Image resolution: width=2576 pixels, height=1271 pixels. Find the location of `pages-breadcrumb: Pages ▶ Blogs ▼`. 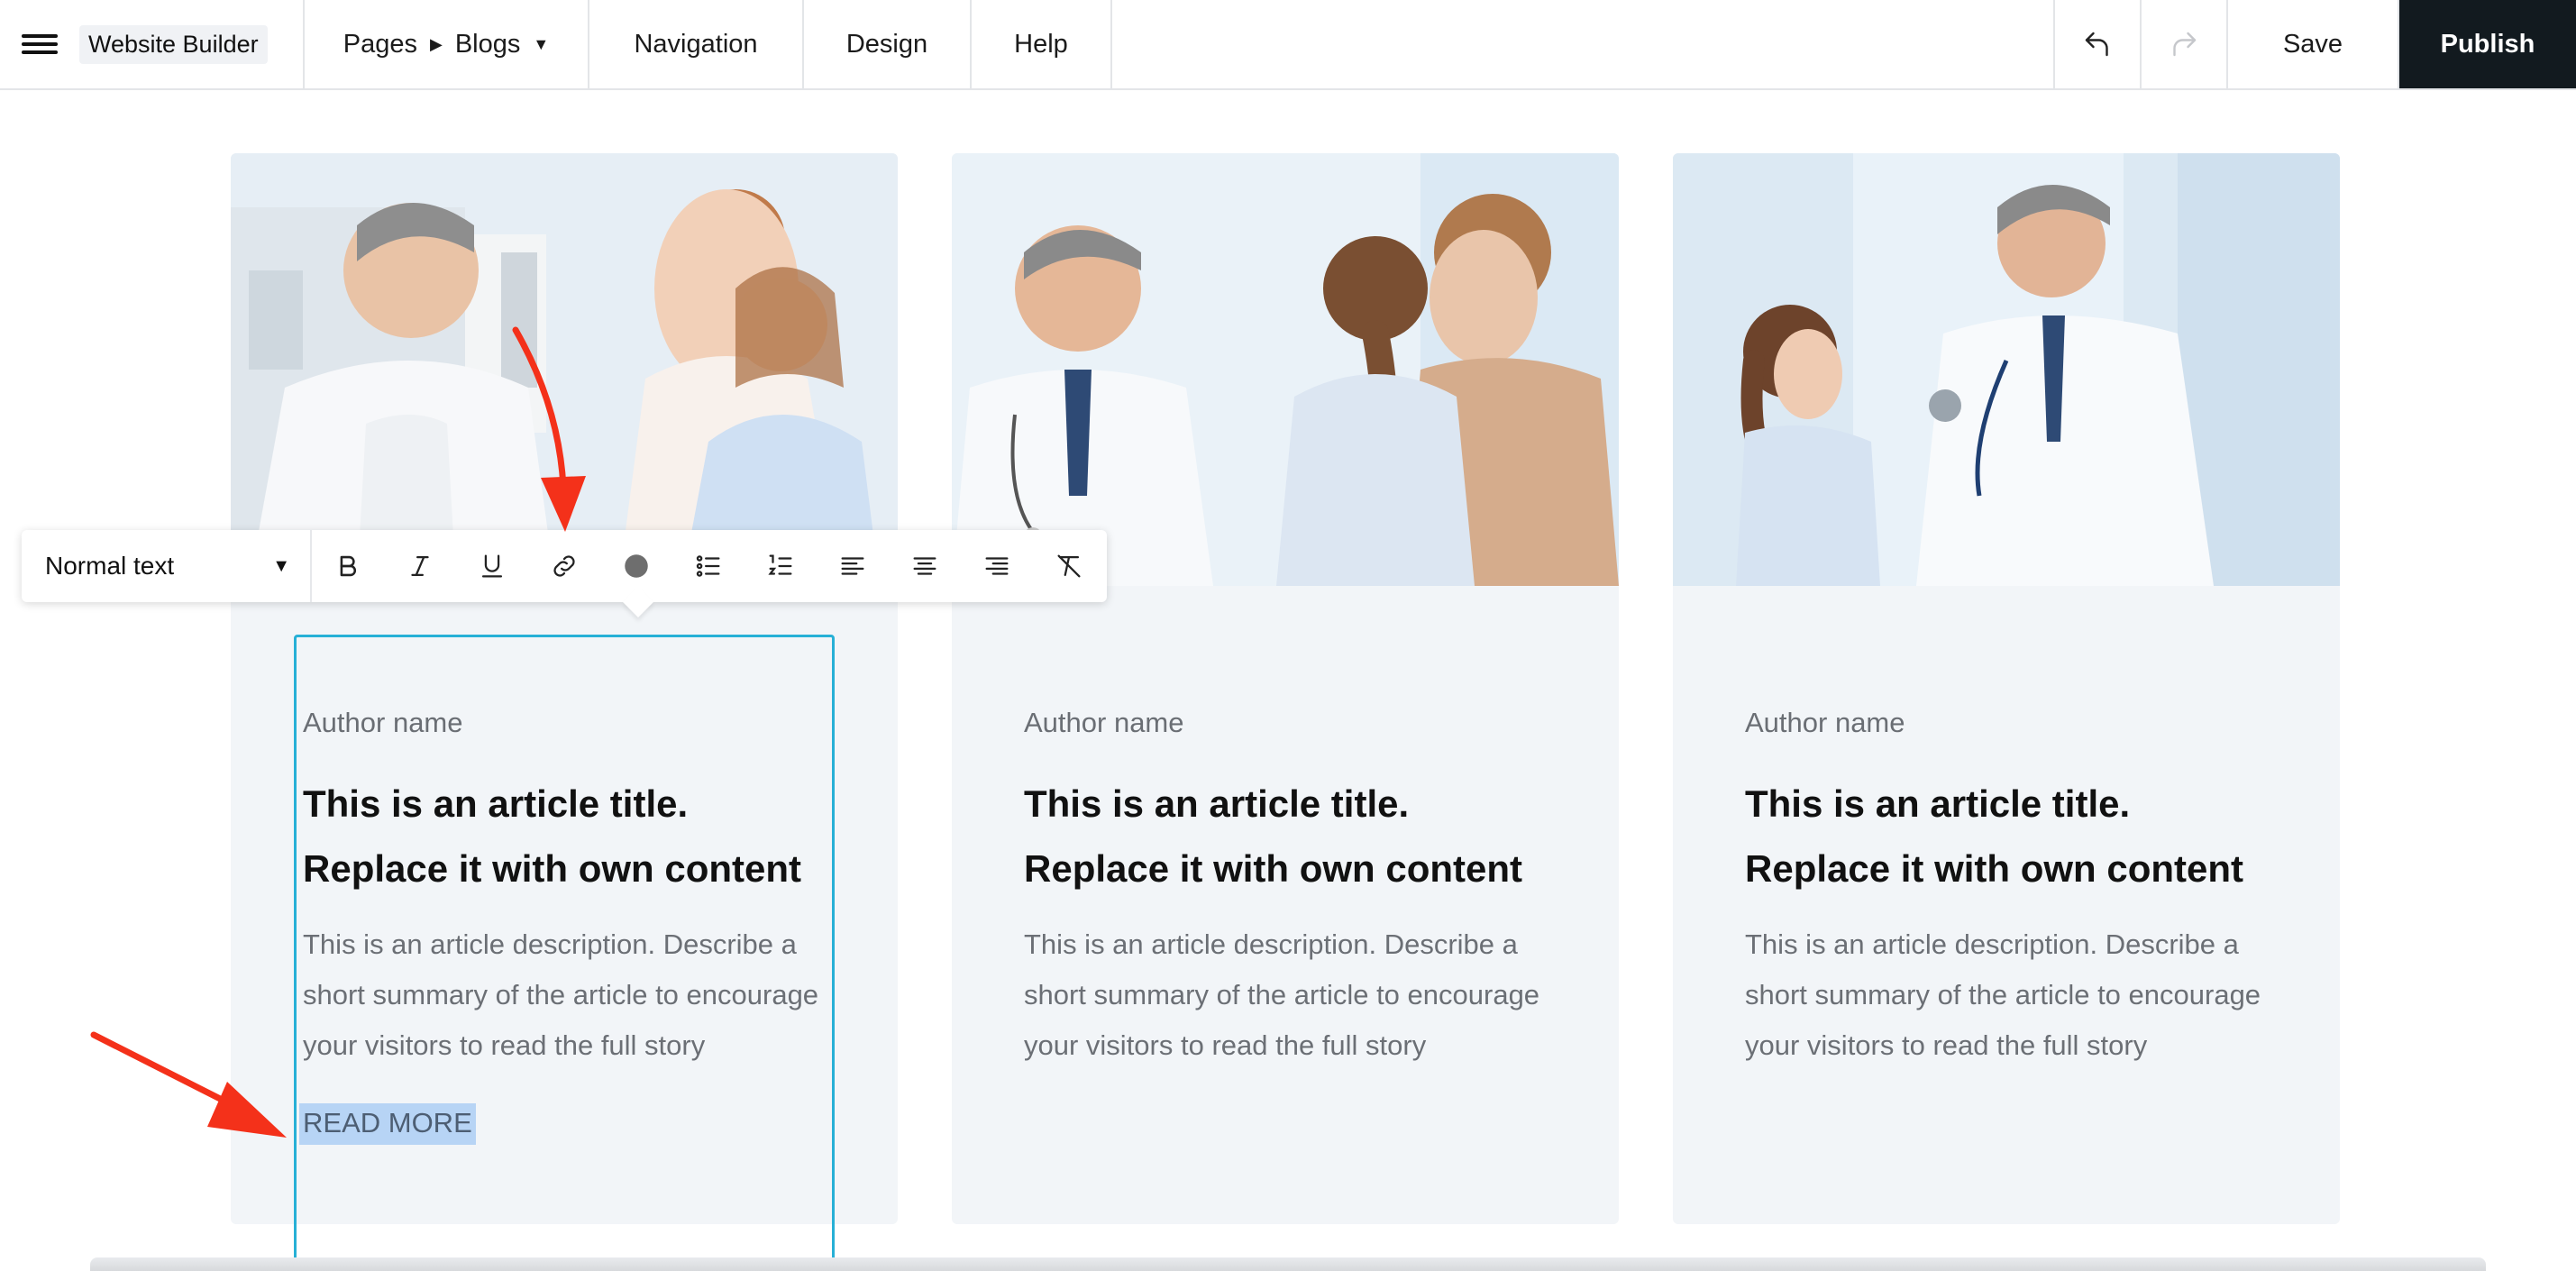

pages-breadcrumb: Pages ▶ Blogs ▼ is located at coordinates (447, 44).